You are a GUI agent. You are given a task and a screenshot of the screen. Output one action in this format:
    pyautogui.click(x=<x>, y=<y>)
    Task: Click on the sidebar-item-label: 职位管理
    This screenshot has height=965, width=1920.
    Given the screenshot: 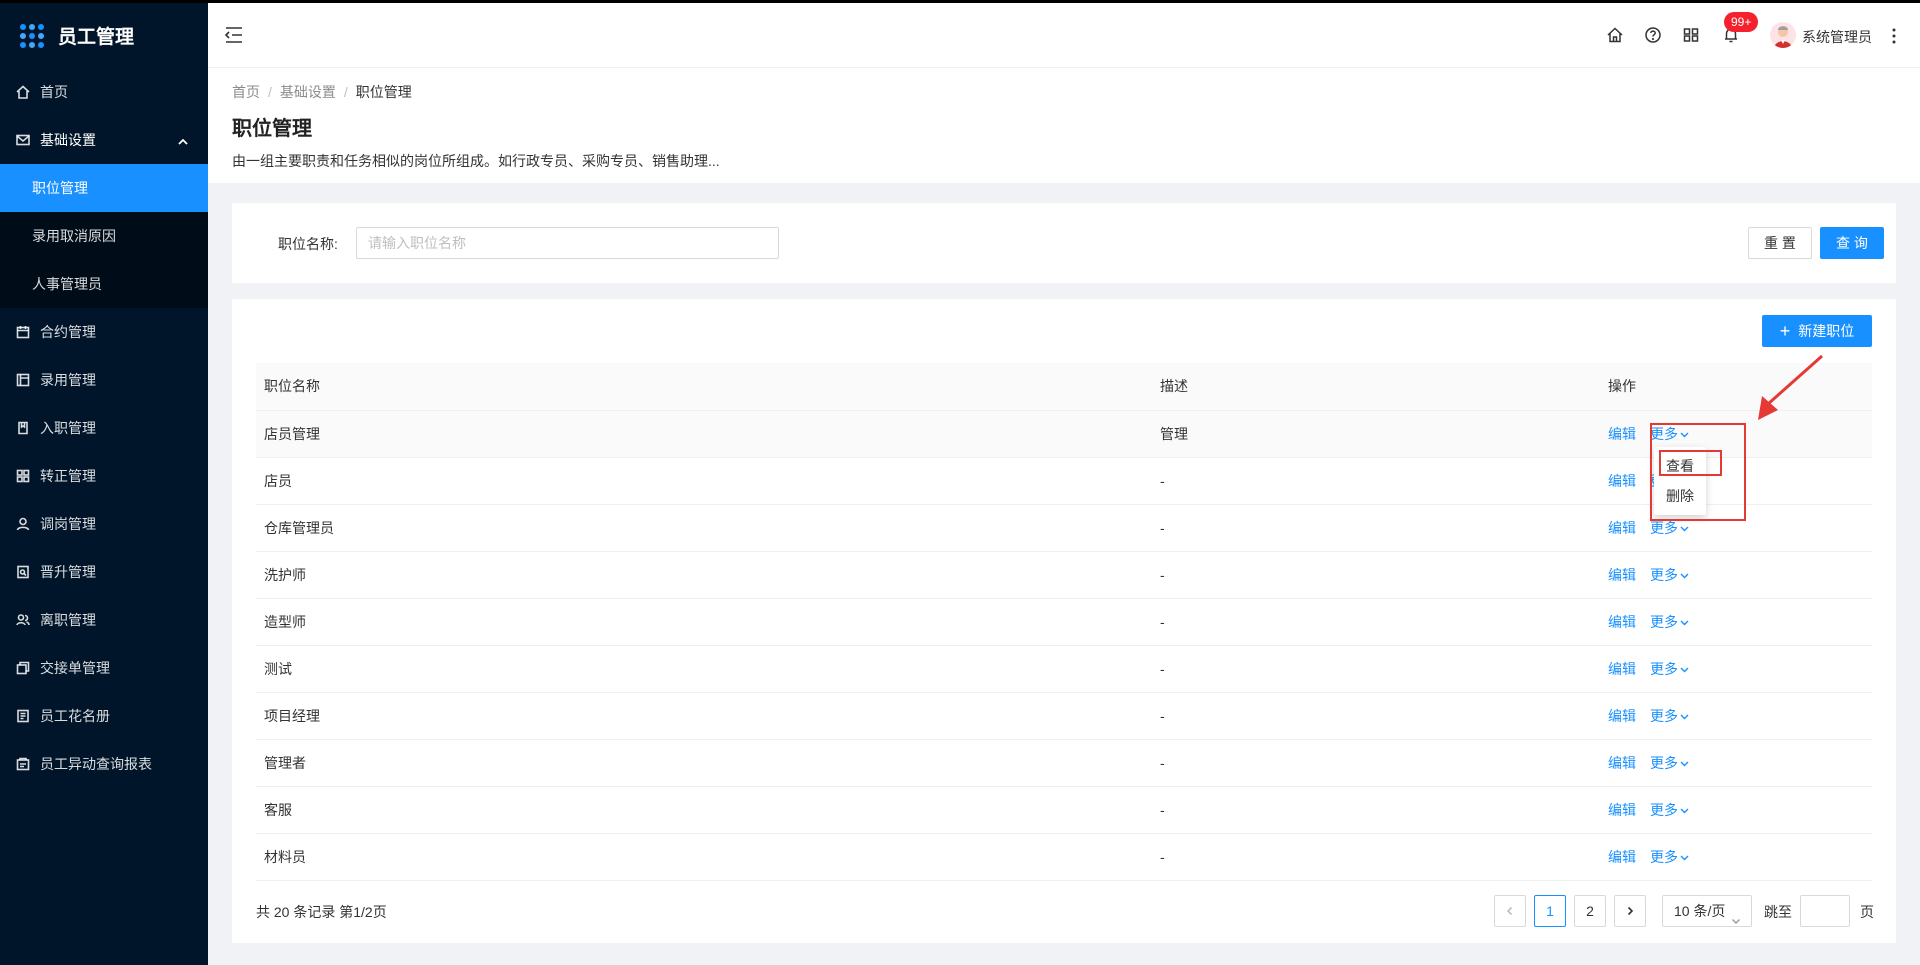 What is the action you would take?
    pyautogui.click(x=60, y=188)
    